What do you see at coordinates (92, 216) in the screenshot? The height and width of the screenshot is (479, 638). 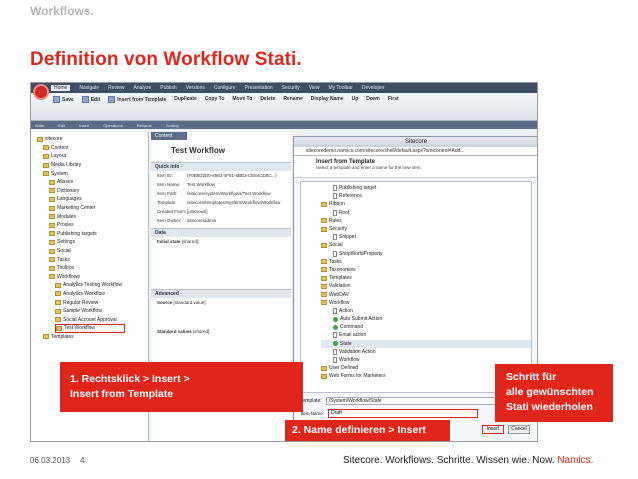 I see `tree-item: Modules` at bounding box center [92, 216].